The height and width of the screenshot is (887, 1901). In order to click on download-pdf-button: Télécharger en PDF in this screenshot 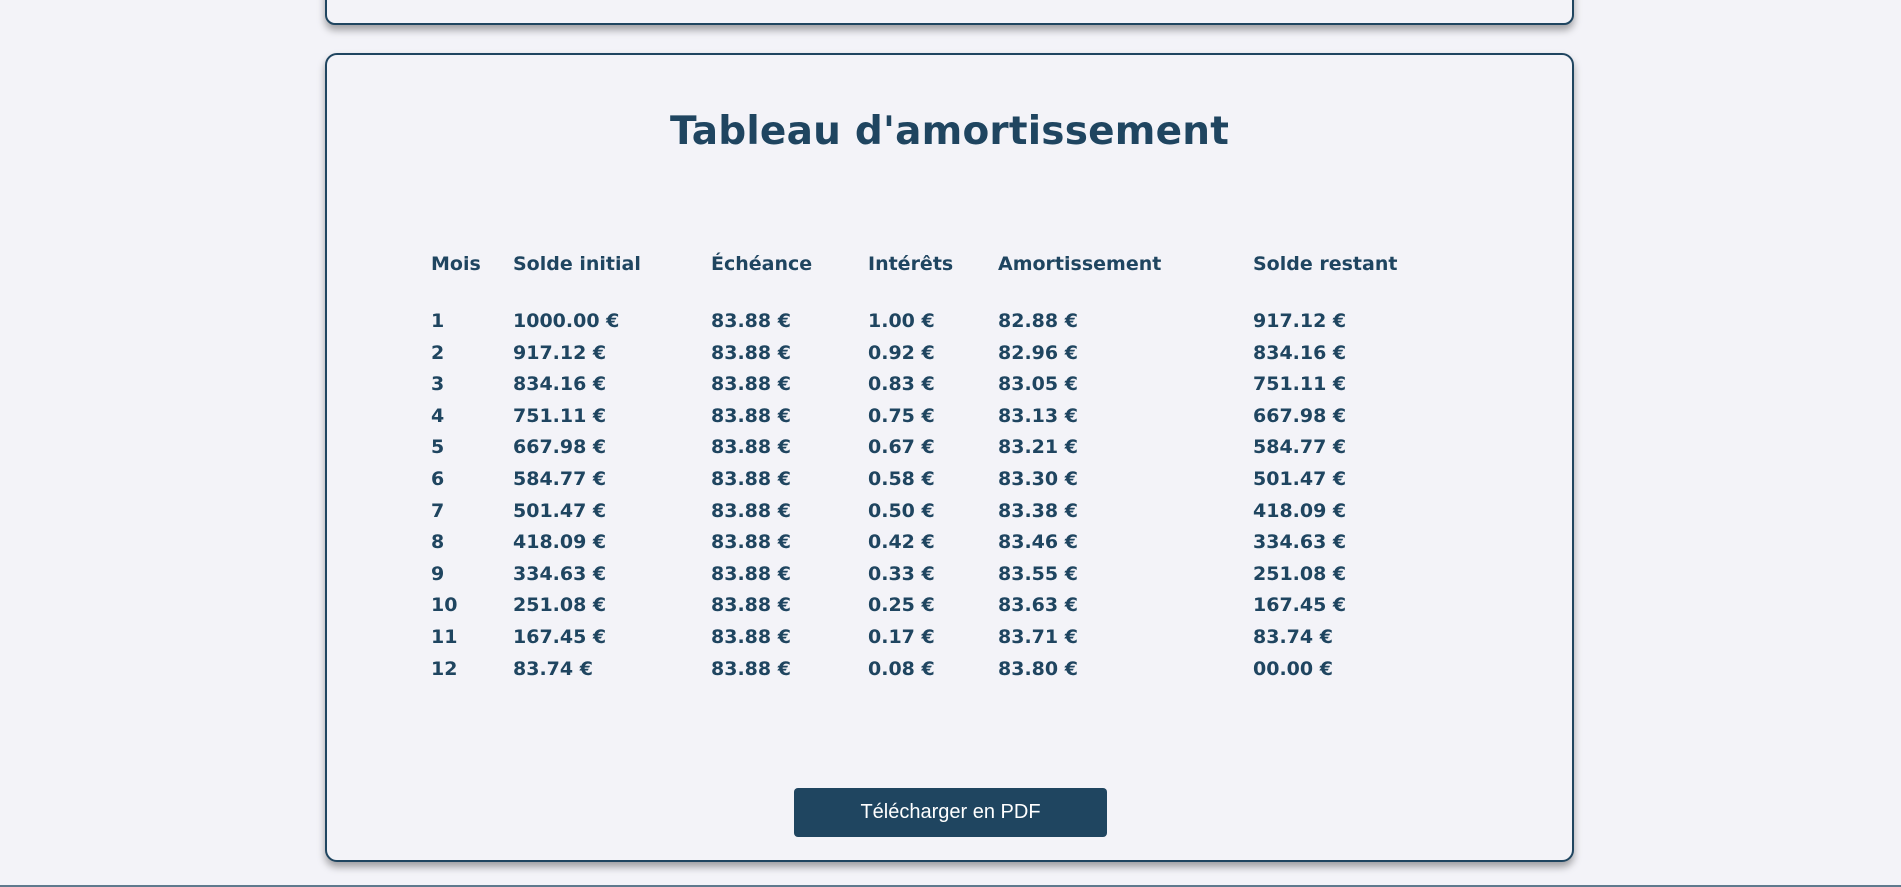, I will do `click(950, 812)`.